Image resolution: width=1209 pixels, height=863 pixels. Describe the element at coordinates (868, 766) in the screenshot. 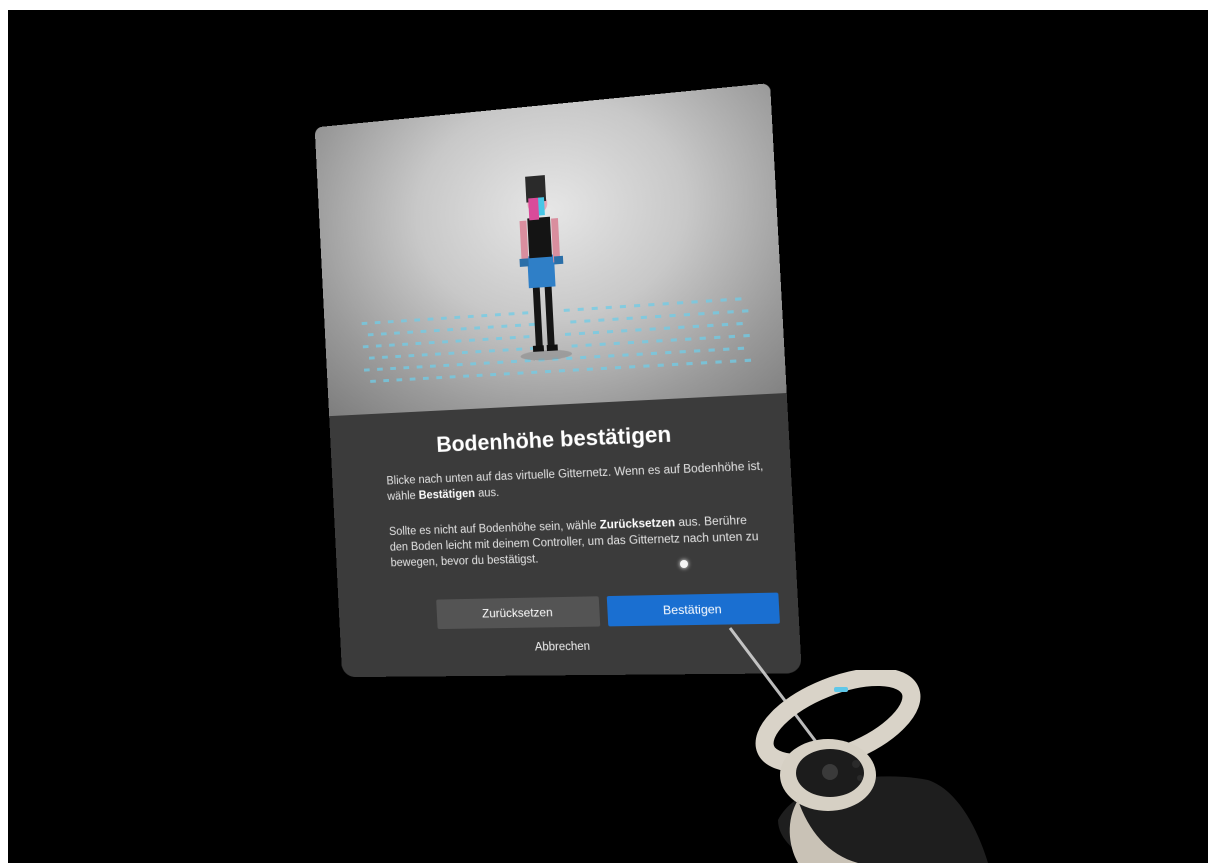

I see `vr-controller-icon` at that location.